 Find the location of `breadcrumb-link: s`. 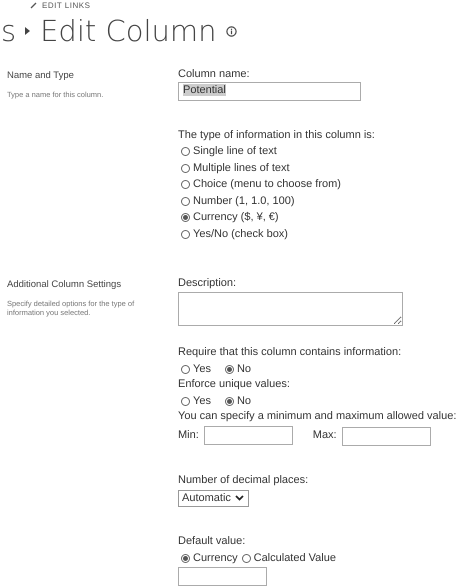

breadcrumb-link: s is located at coordinates (8, 31).